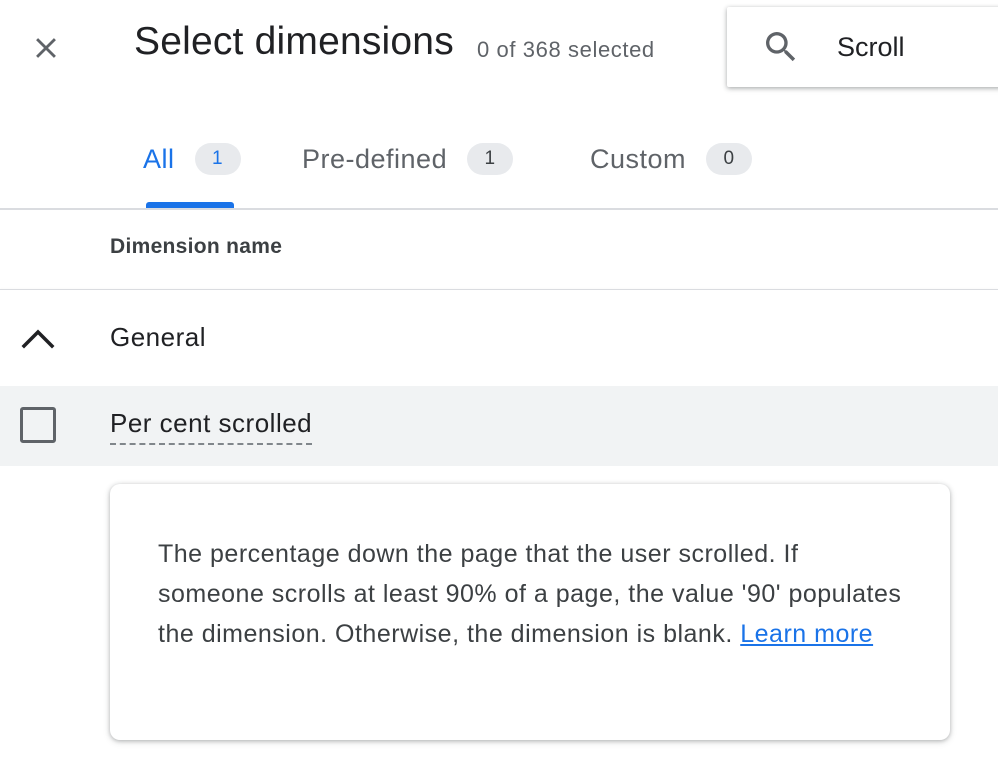 This screenshot has width=998, height=762. I want to click on column-header-dimension-name: Dimension name, so click(196, 246).